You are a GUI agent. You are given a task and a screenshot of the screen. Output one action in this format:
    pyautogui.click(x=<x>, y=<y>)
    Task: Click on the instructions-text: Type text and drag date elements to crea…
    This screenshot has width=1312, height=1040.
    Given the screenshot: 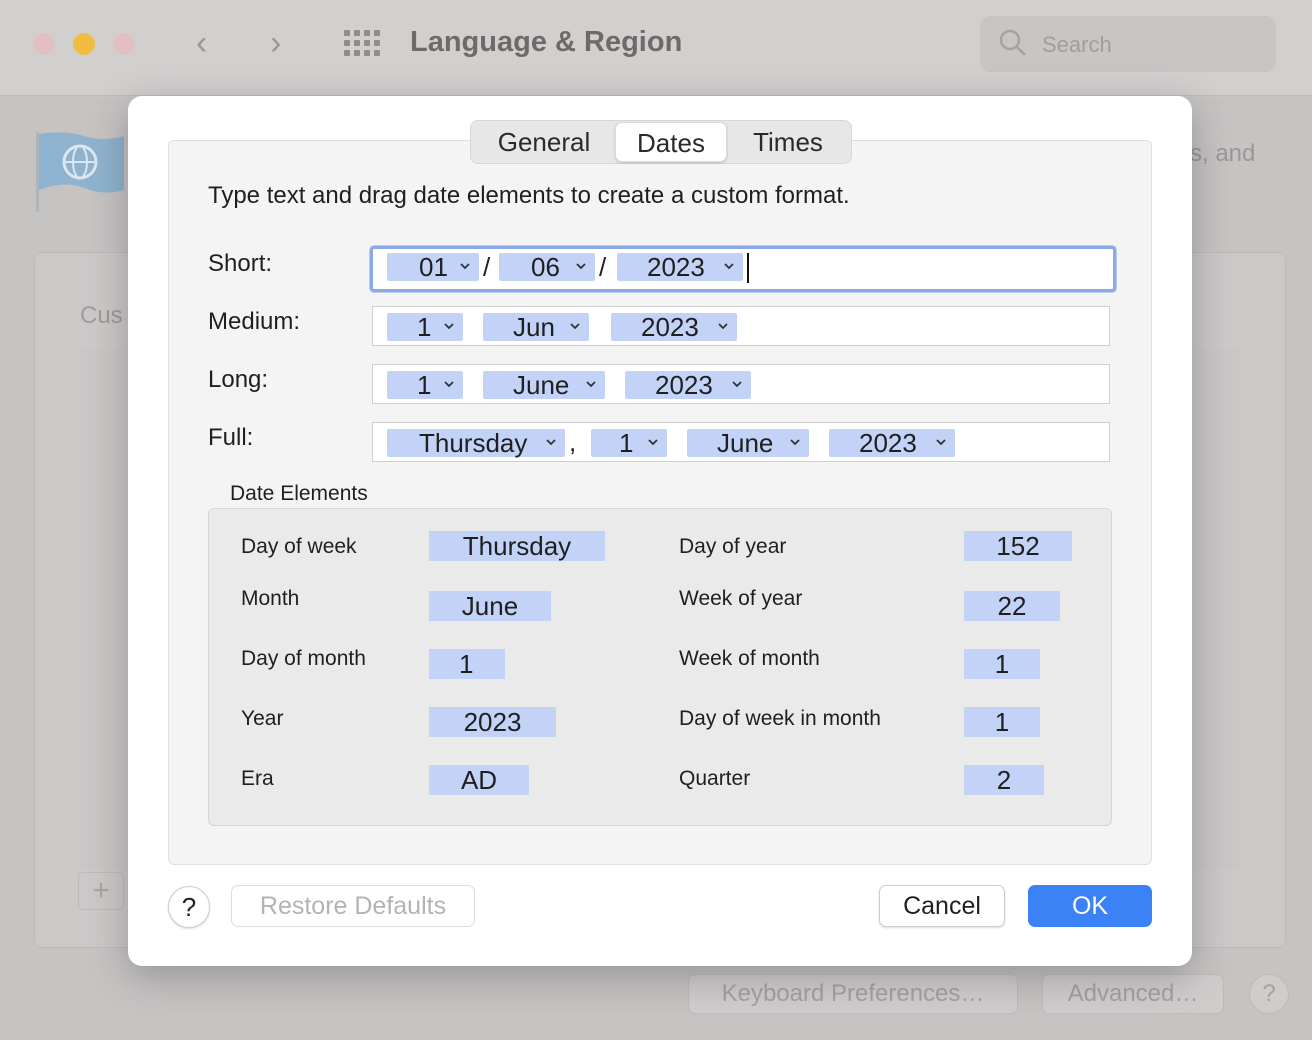 What is the action you would take?
    pyautogui.click(x=529, y=195)
    